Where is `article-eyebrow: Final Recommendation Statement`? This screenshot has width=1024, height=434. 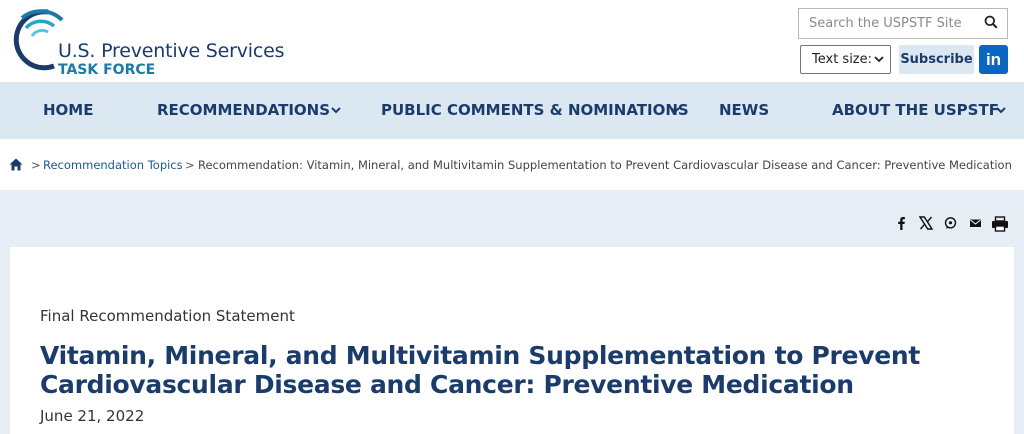
article-eyebrow: Final Recommendation Statement is located at coordinates (167, 316).